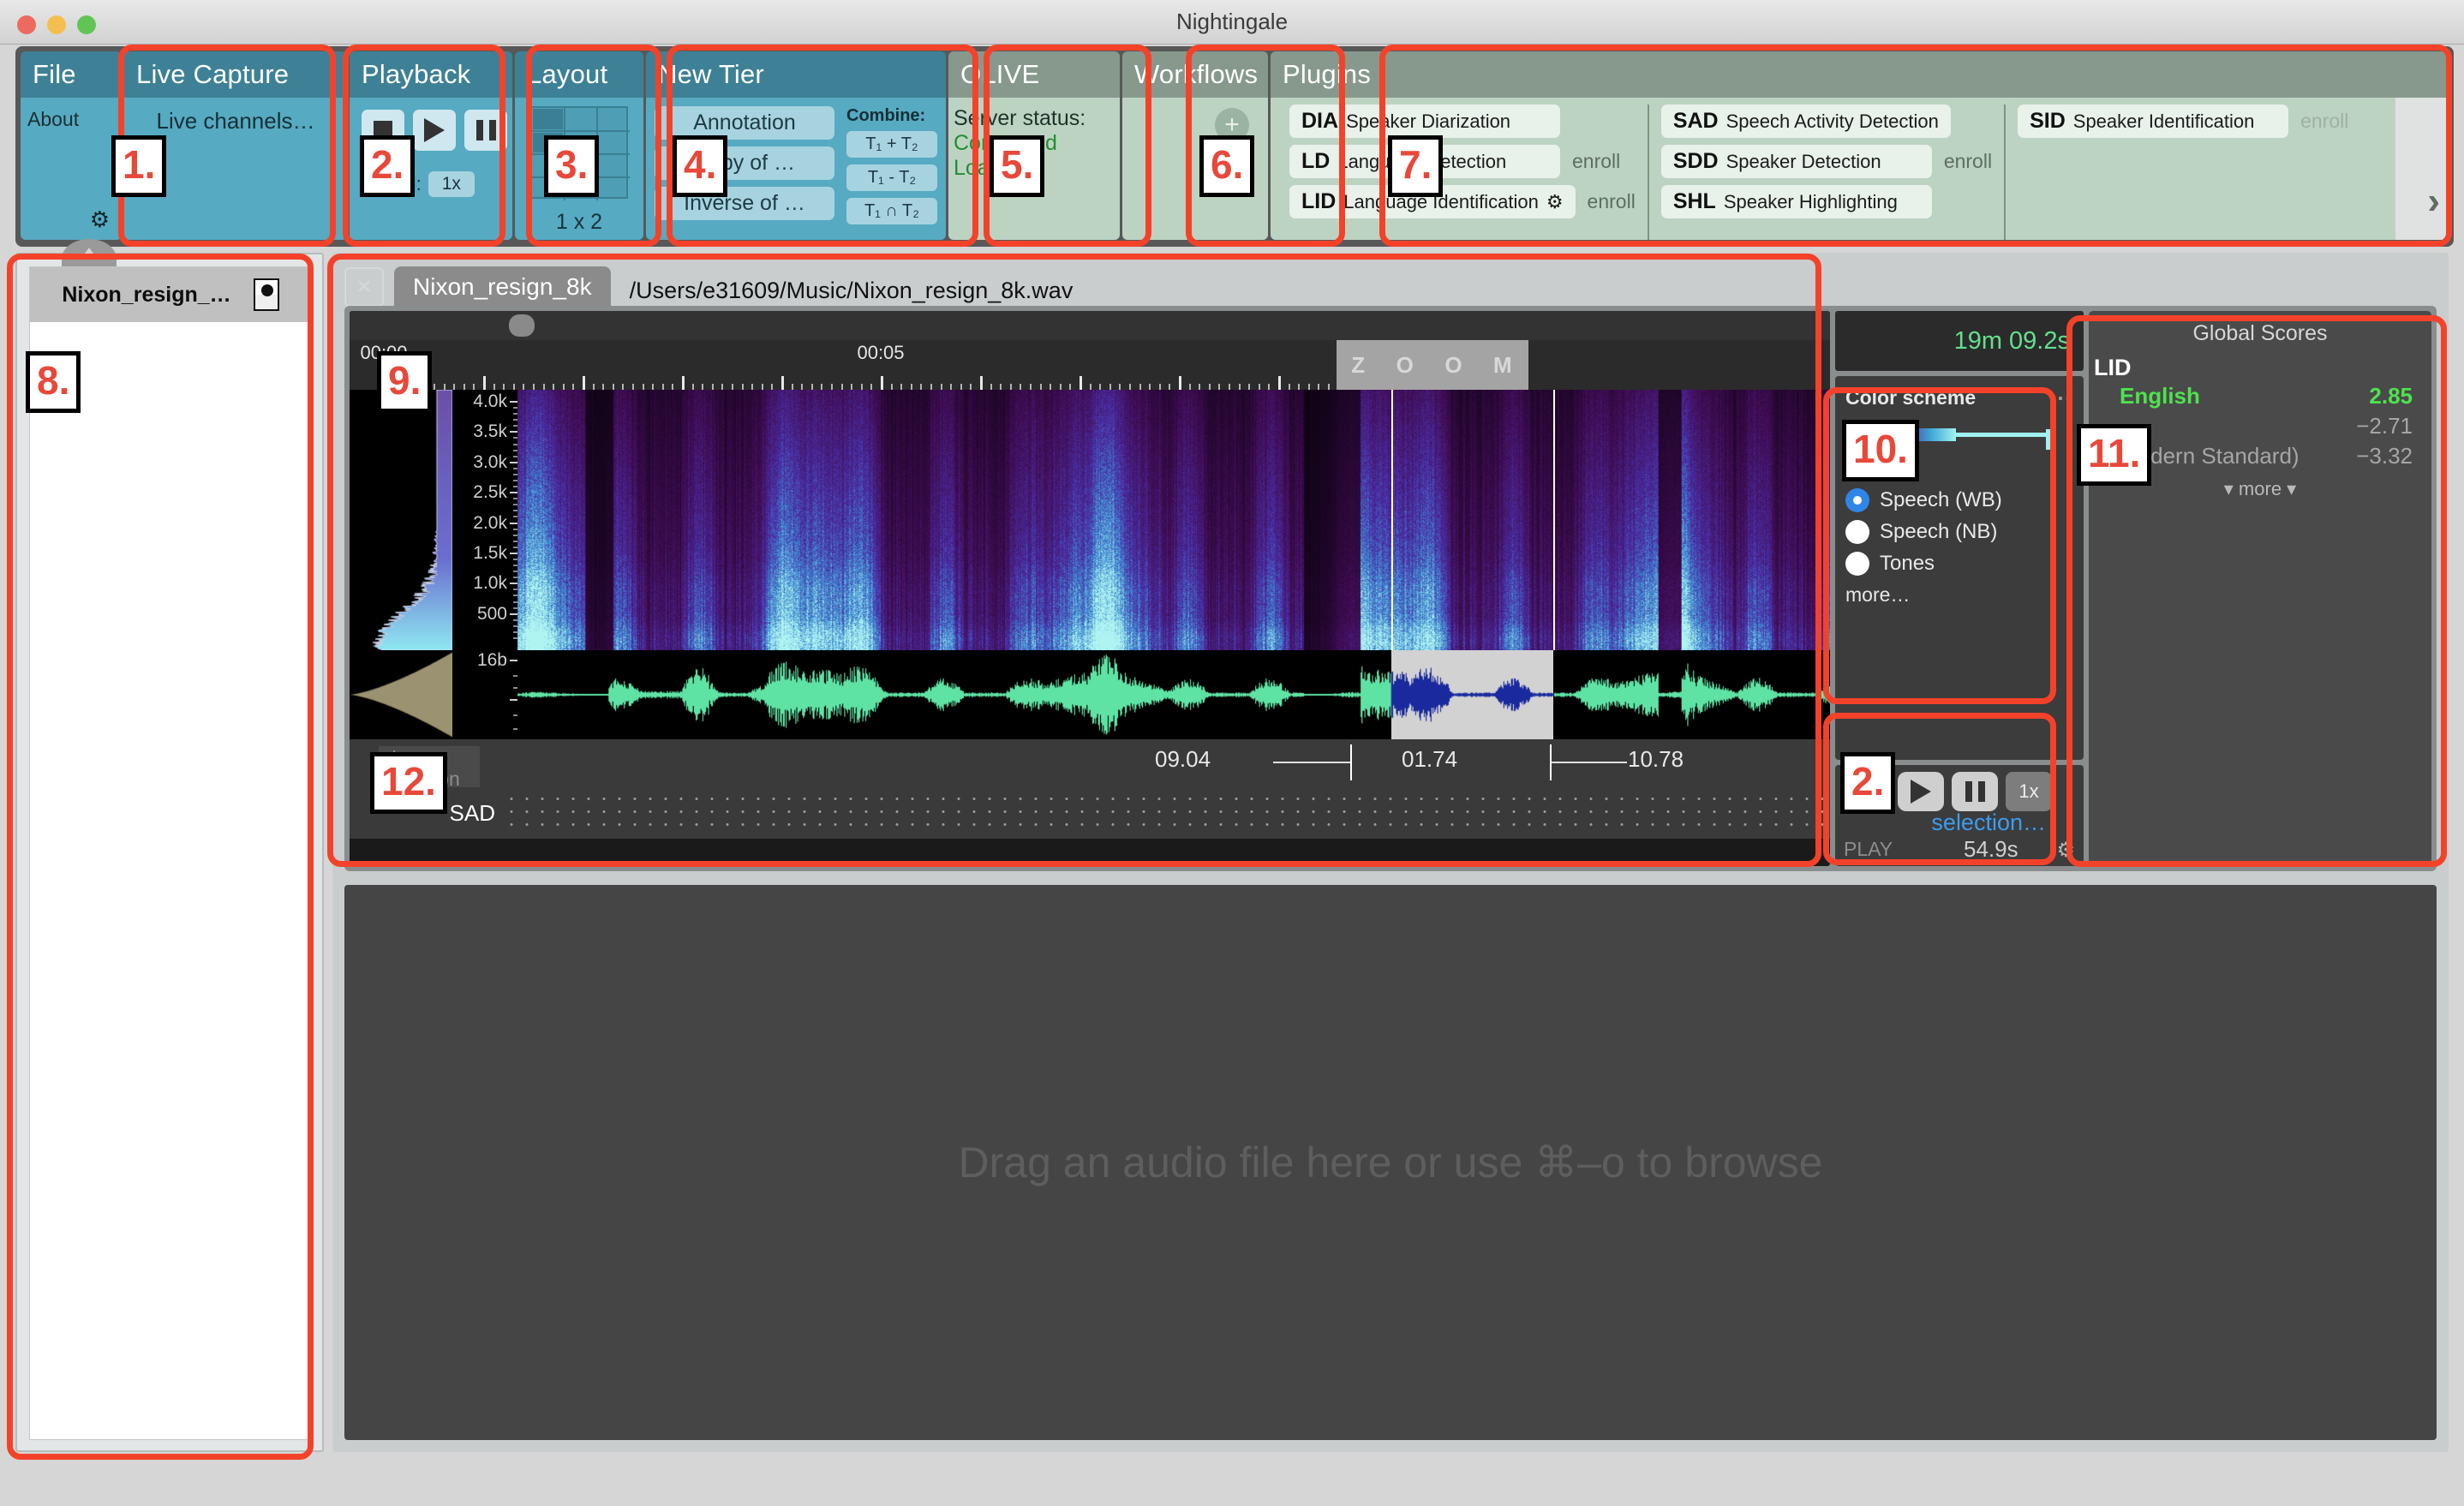 The image size is (2464, 1506). I want to click on panel-playback-title: Playback, so click(431, 74).